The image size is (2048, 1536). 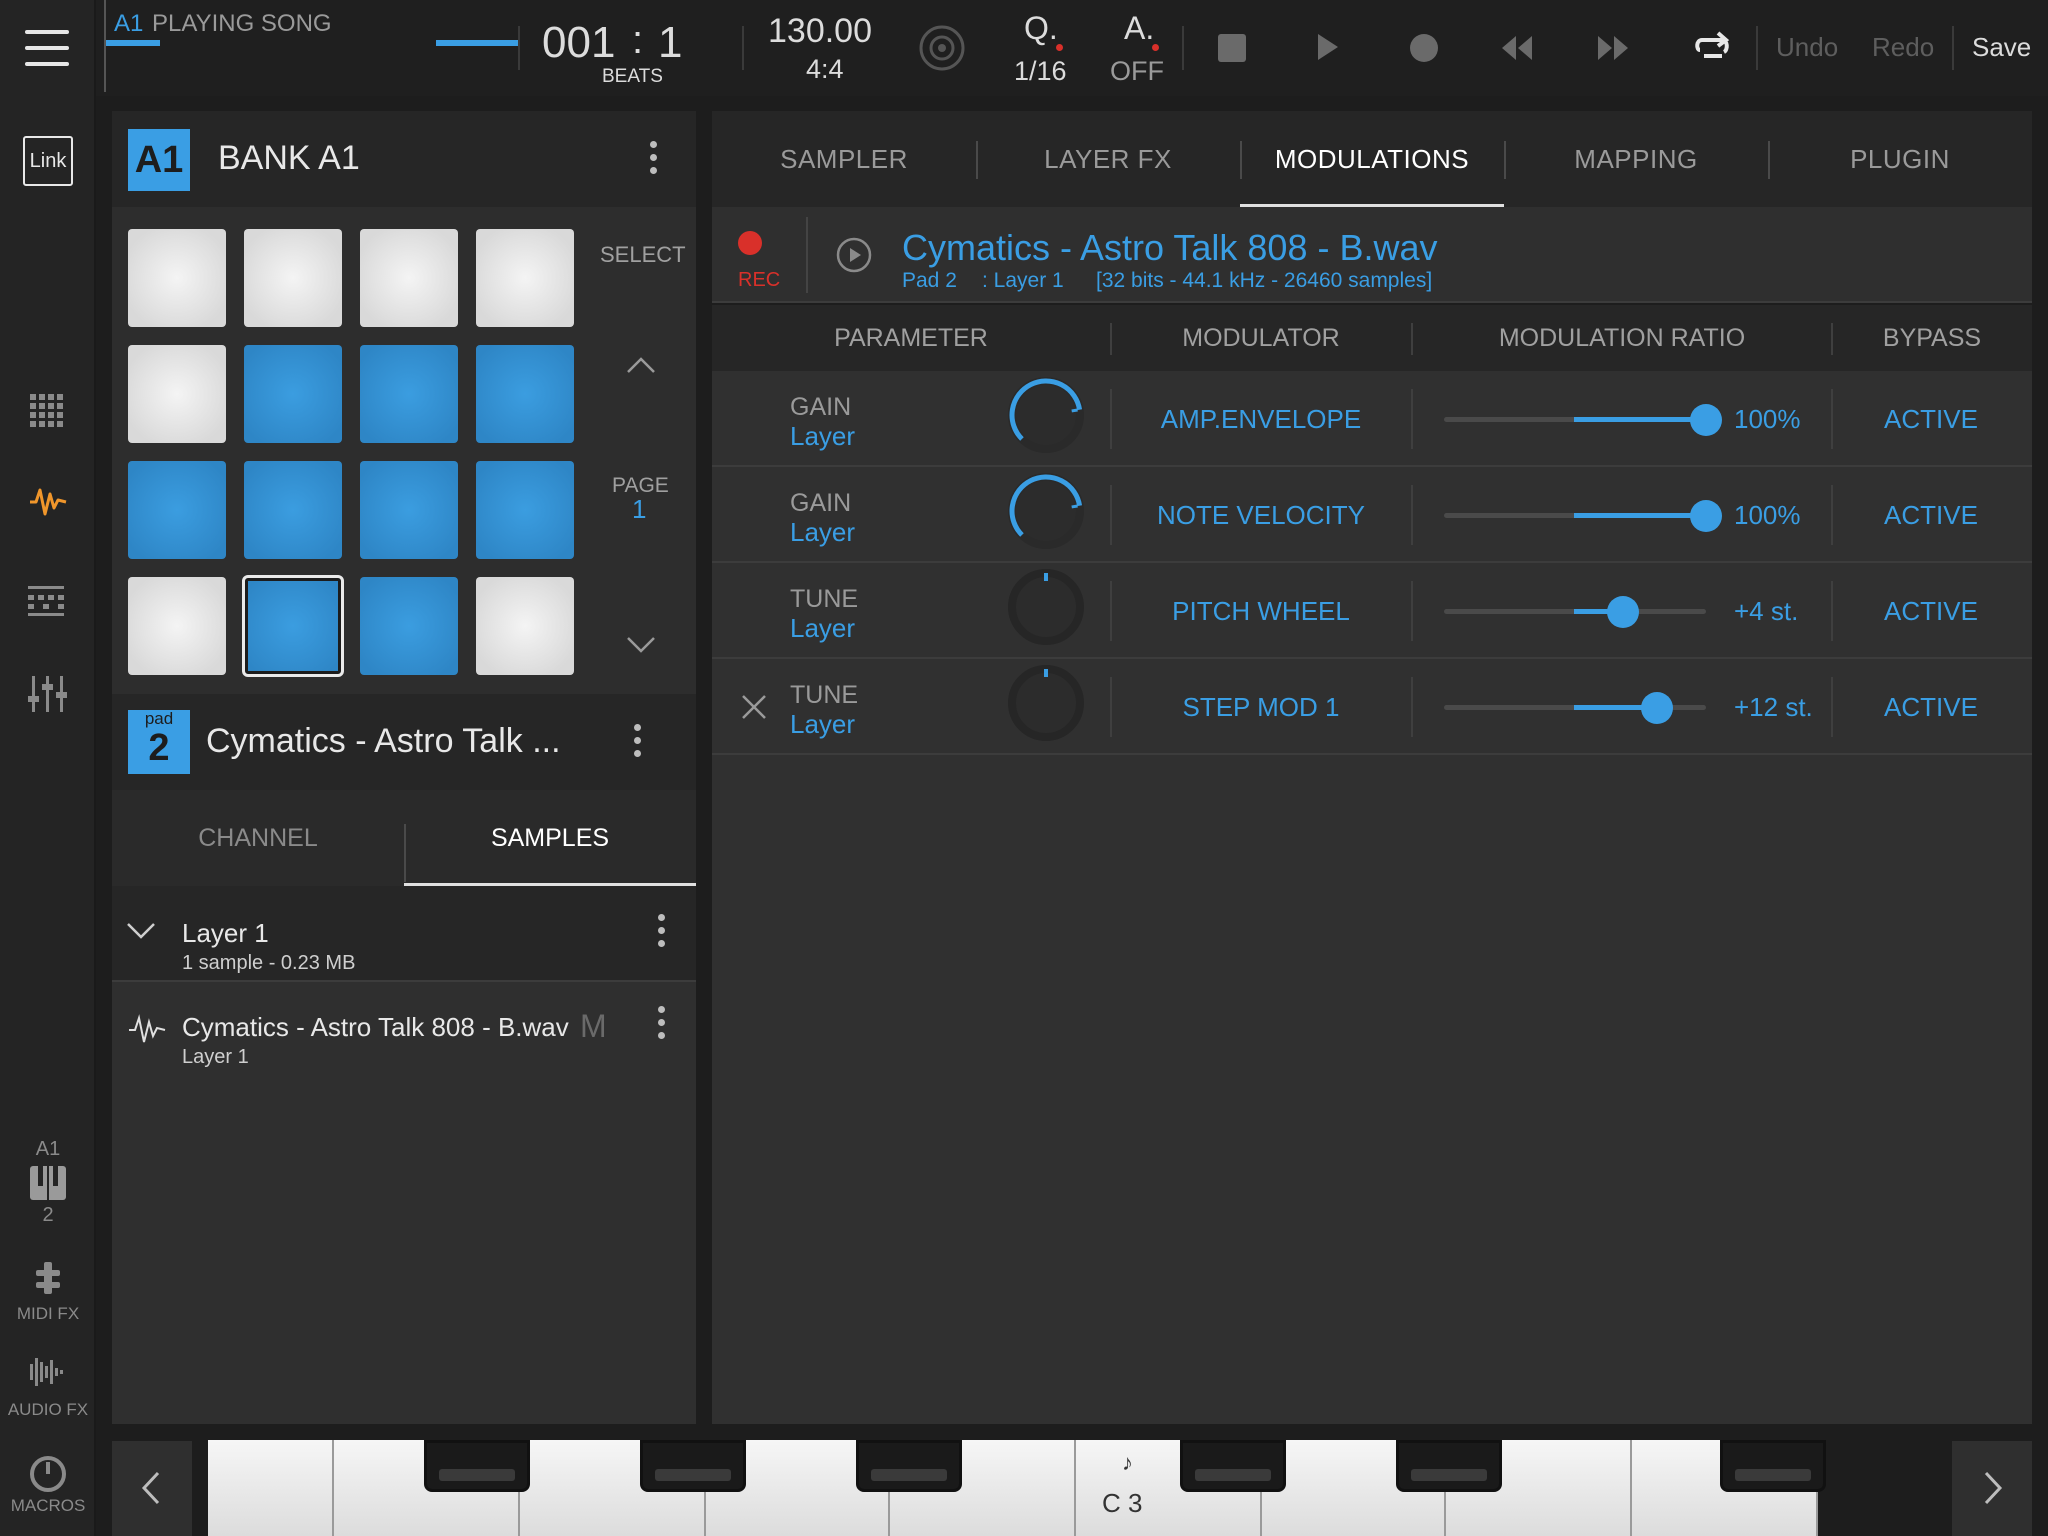 What do you see at coordinates (48, 1280) in the screenshot?
I see `midi-fx-icon` at bounding box center [48, 1280].